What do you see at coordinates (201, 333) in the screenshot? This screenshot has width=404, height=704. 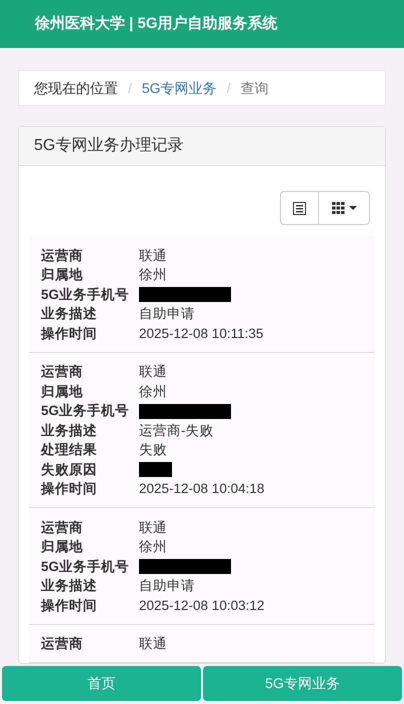 I see `field-value: 2025-12-08 10:11:35` at bounding box center [201, 333].